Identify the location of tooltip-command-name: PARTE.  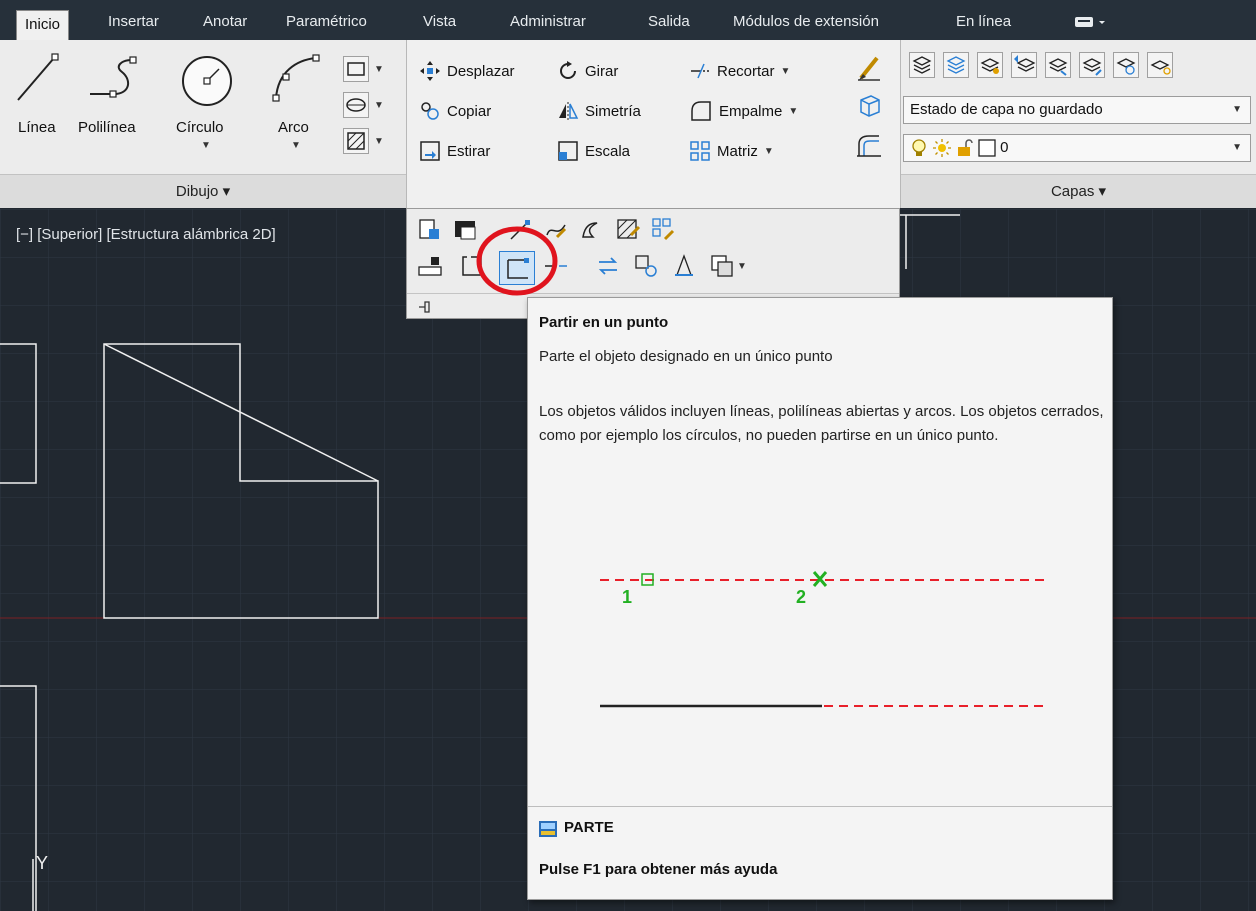
(589, 827).